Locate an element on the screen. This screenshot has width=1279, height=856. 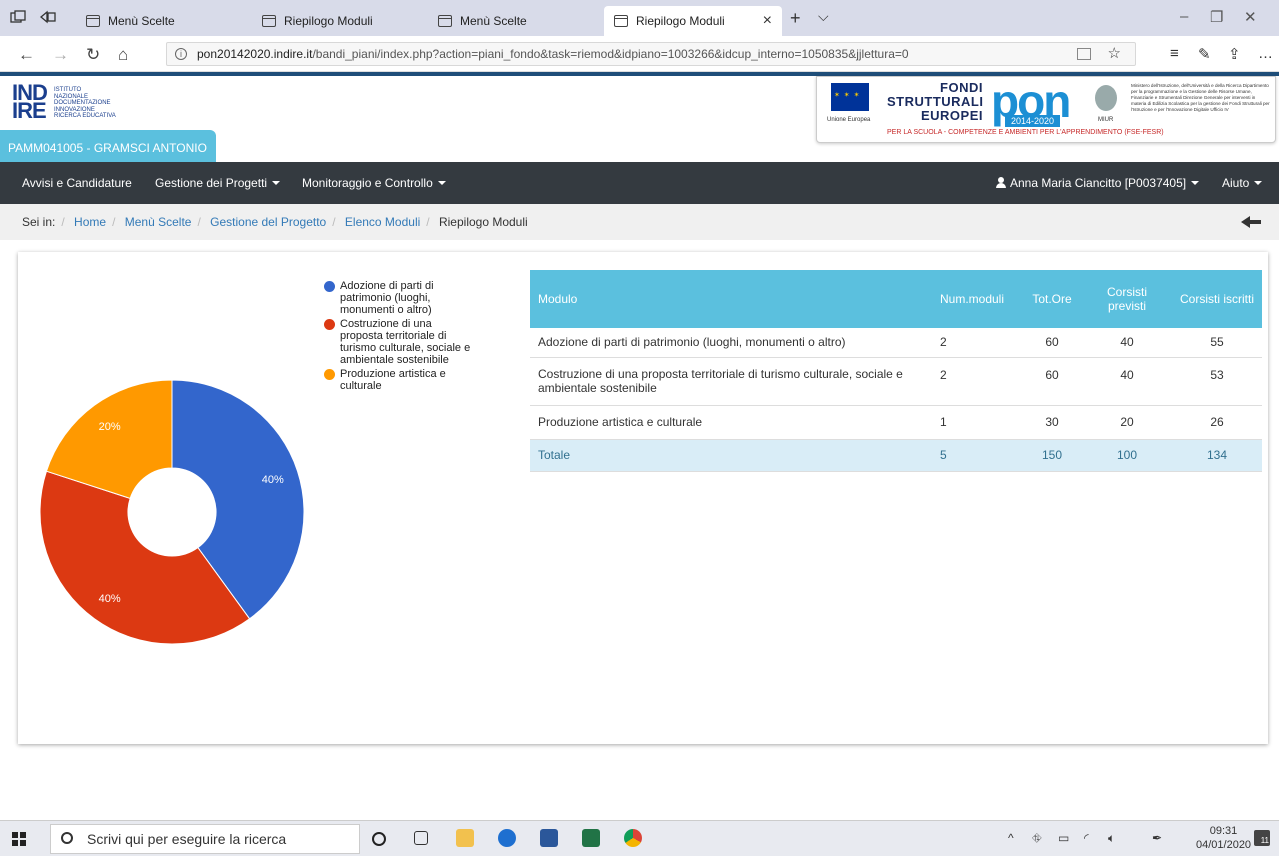
nav-gestione-progetti: Gestione dei Progetti is located at coordinates (218, 183).